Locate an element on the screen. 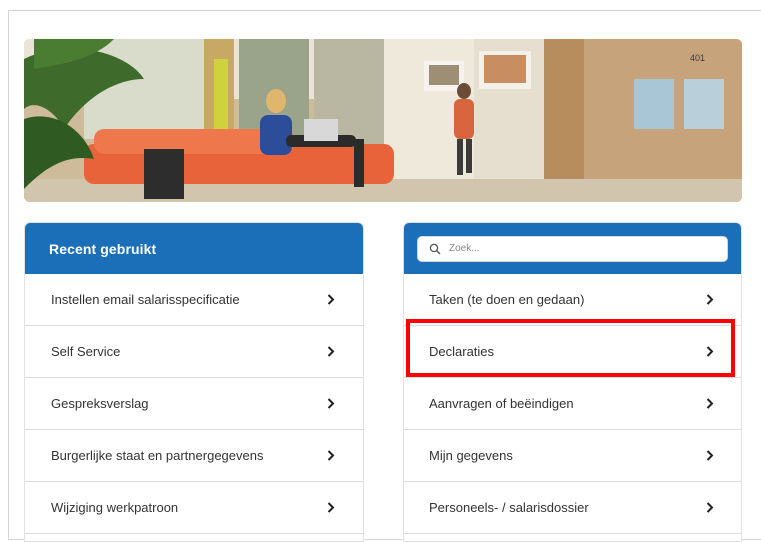 The height and width of the screenshot is (542, 761). recent-panel-title: Recent gebruikt is located at coordinates (103, 248).